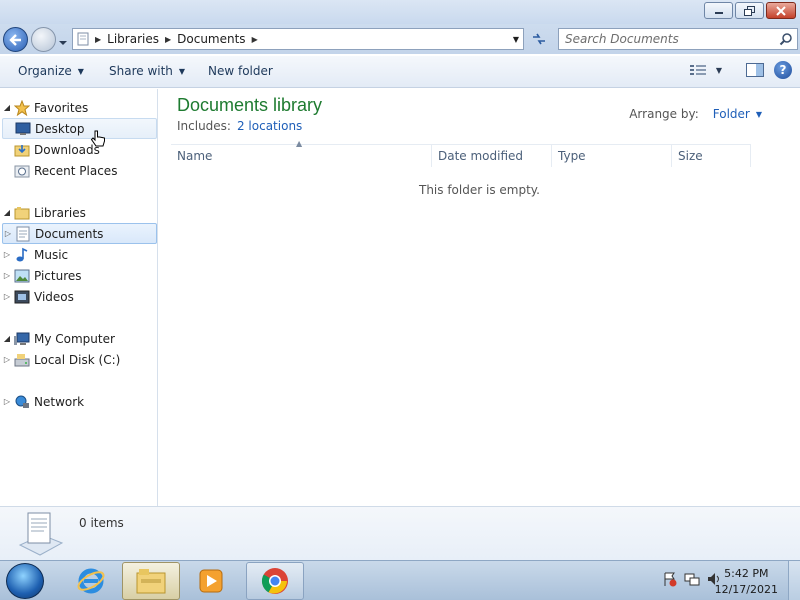 The width and height of the screenshot is (800, 600). I want to click on address-history-dropdown: ▼, so click(516, 39).